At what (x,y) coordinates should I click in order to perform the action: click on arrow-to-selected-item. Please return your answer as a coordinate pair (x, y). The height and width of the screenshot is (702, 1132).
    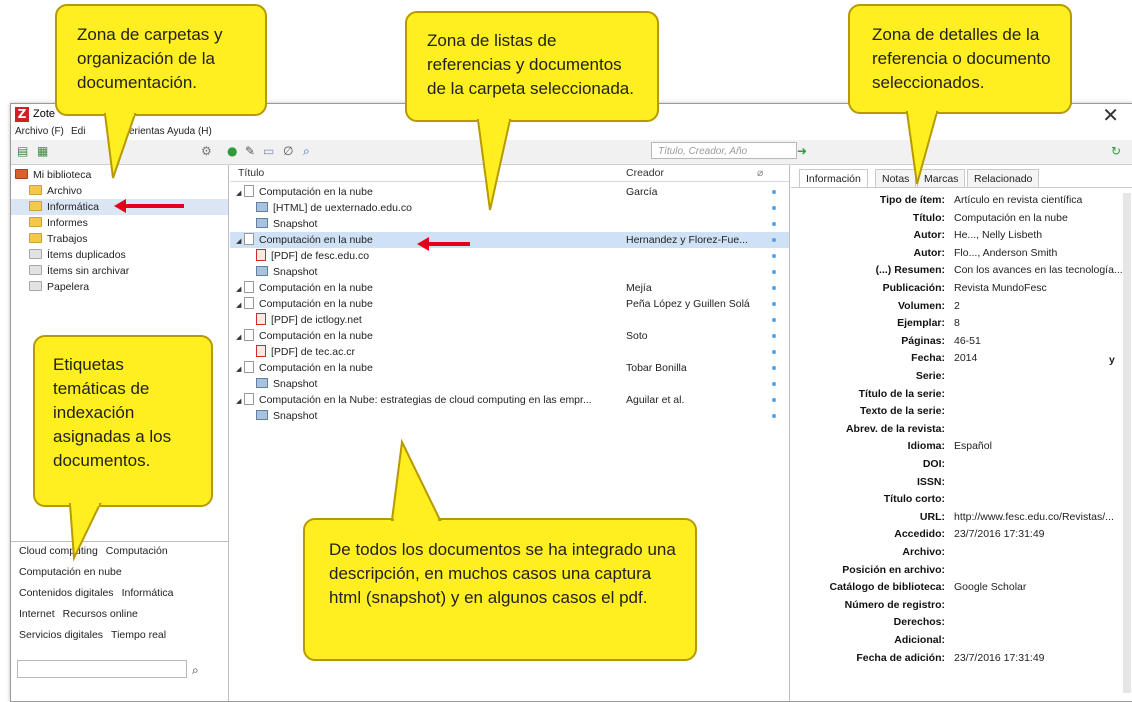
    Looking at the image, I should click on (448, 244).